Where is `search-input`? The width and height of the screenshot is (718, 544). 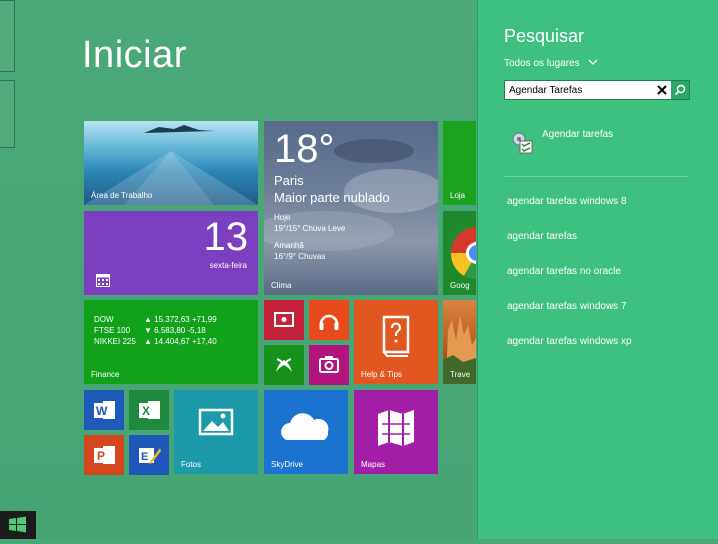
search-input is located at coordinates (579, 90).